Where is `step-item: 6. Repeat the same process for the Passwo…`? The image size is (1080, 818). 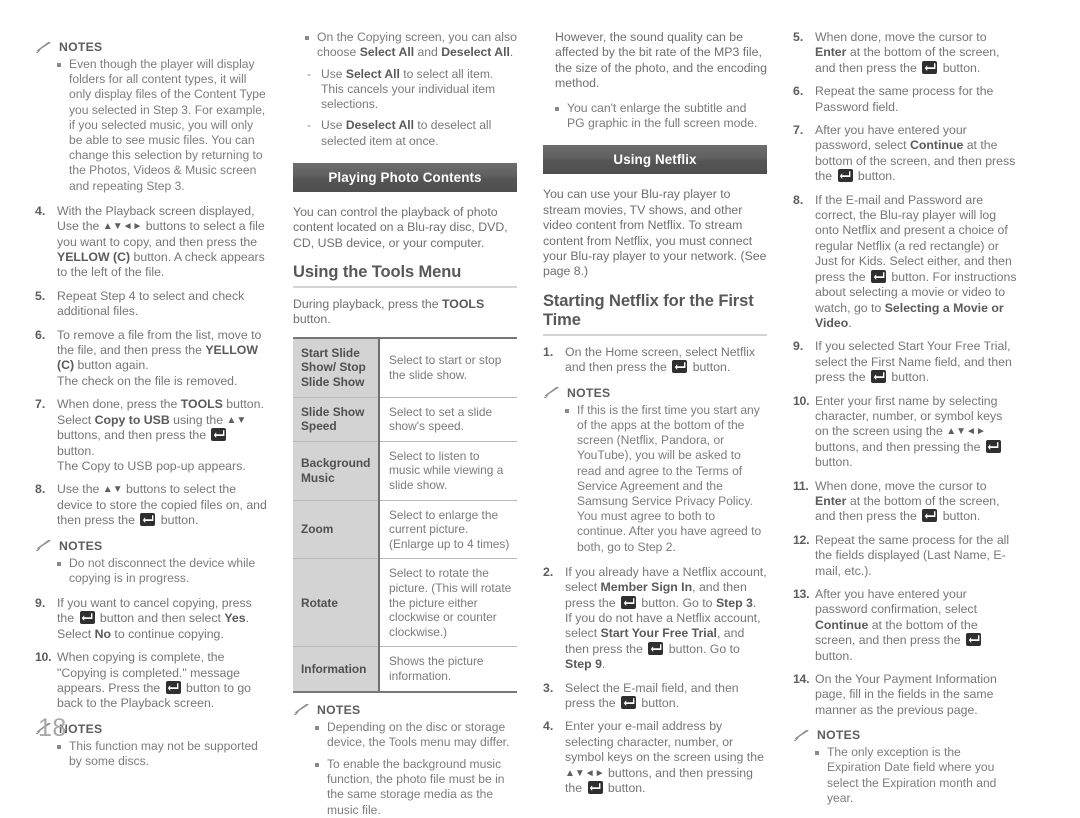 step-item: 6. Repeat the same process for the Passwo… is located at coordinates (893, 99).